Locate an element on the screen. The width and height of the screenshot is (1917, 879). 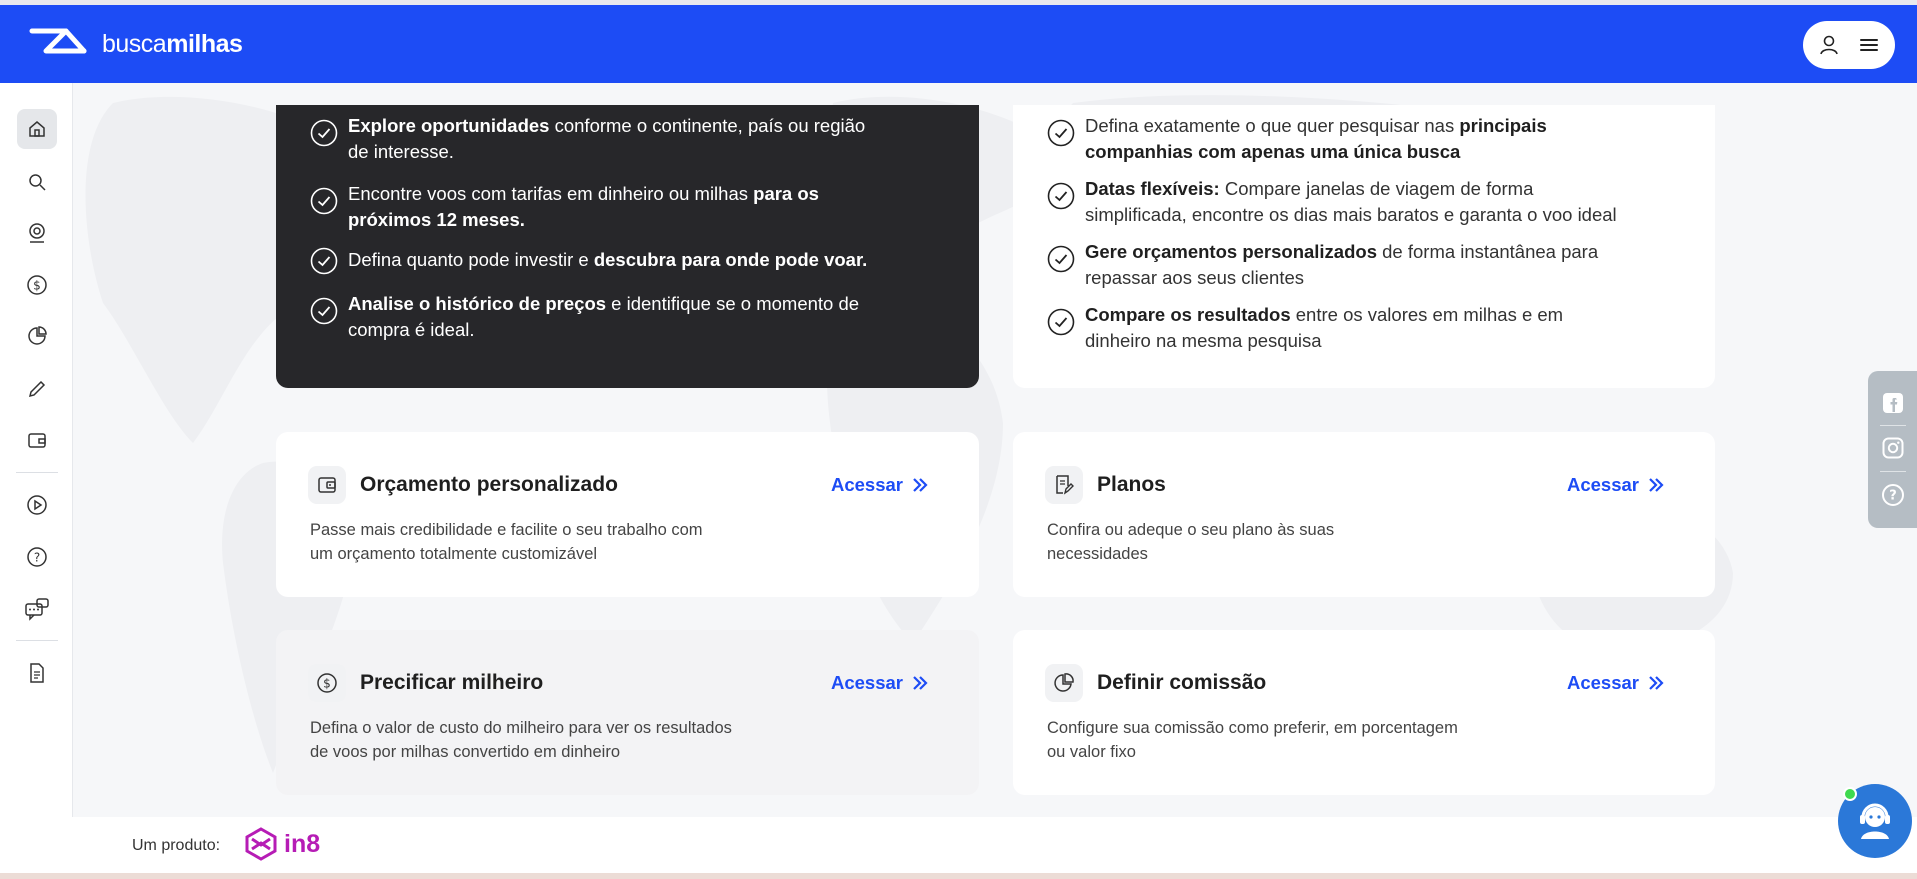
footer-label: Um produto: is located at coordinates (176, 845).